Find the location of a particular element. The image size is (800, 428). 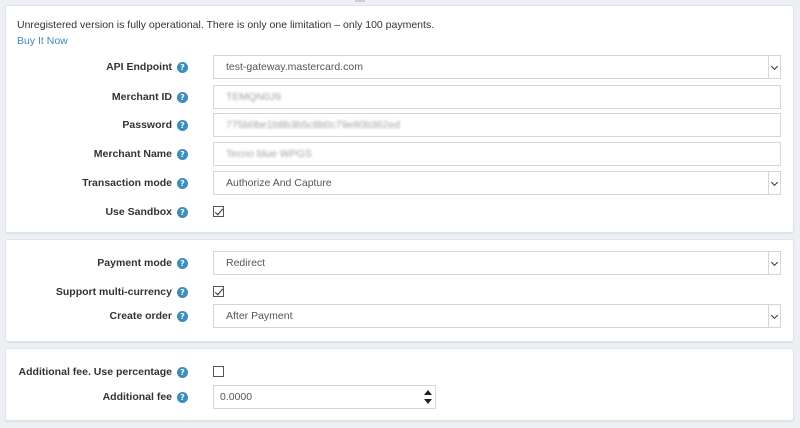

additional-fee-input: 0.0000 is located at coordinates (324, 397).